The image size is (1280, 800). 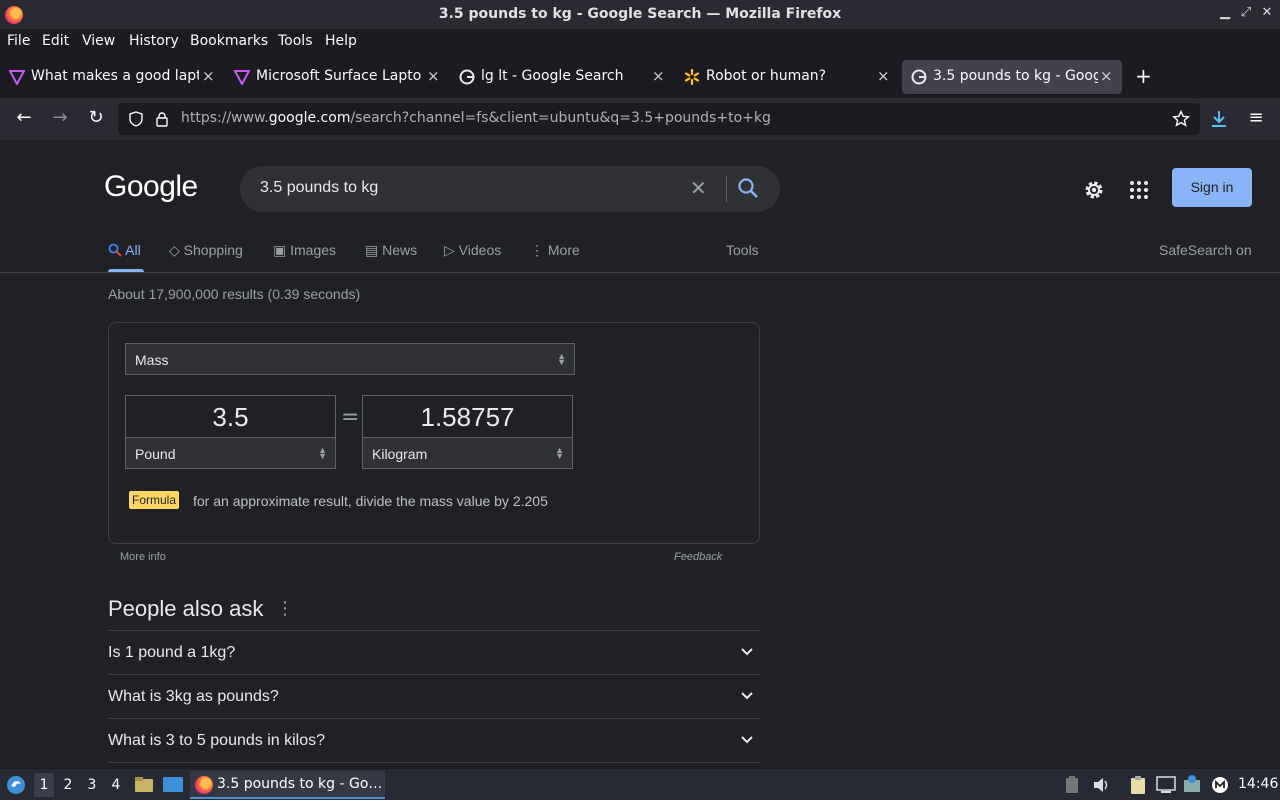 What do you see at coordinates (560, 77) in the screenshot?
I see `tab-3: lg lt - Google Search ×` at bounding box center [560, 77].